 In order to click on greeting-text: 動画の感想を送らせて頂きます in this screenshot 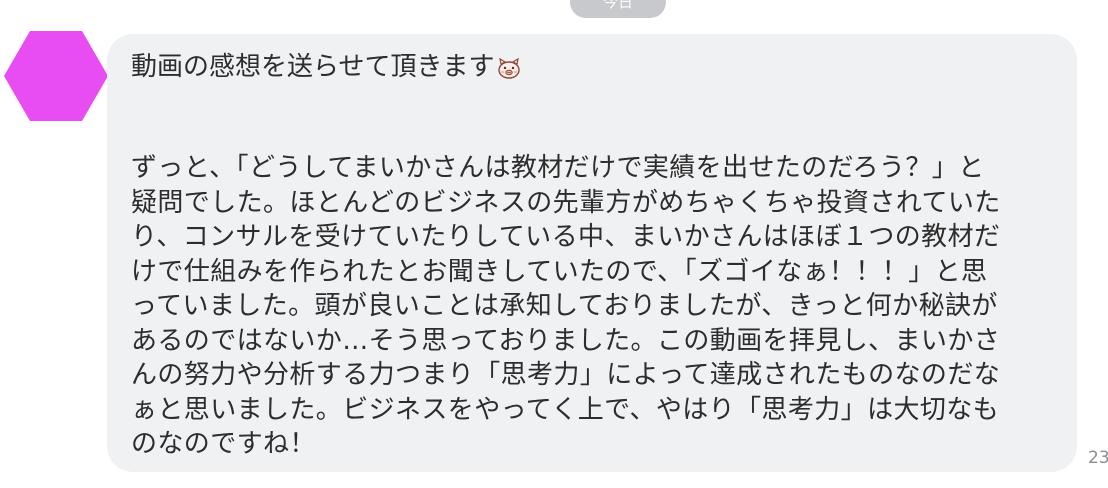, I will do `click(313, 67)`.